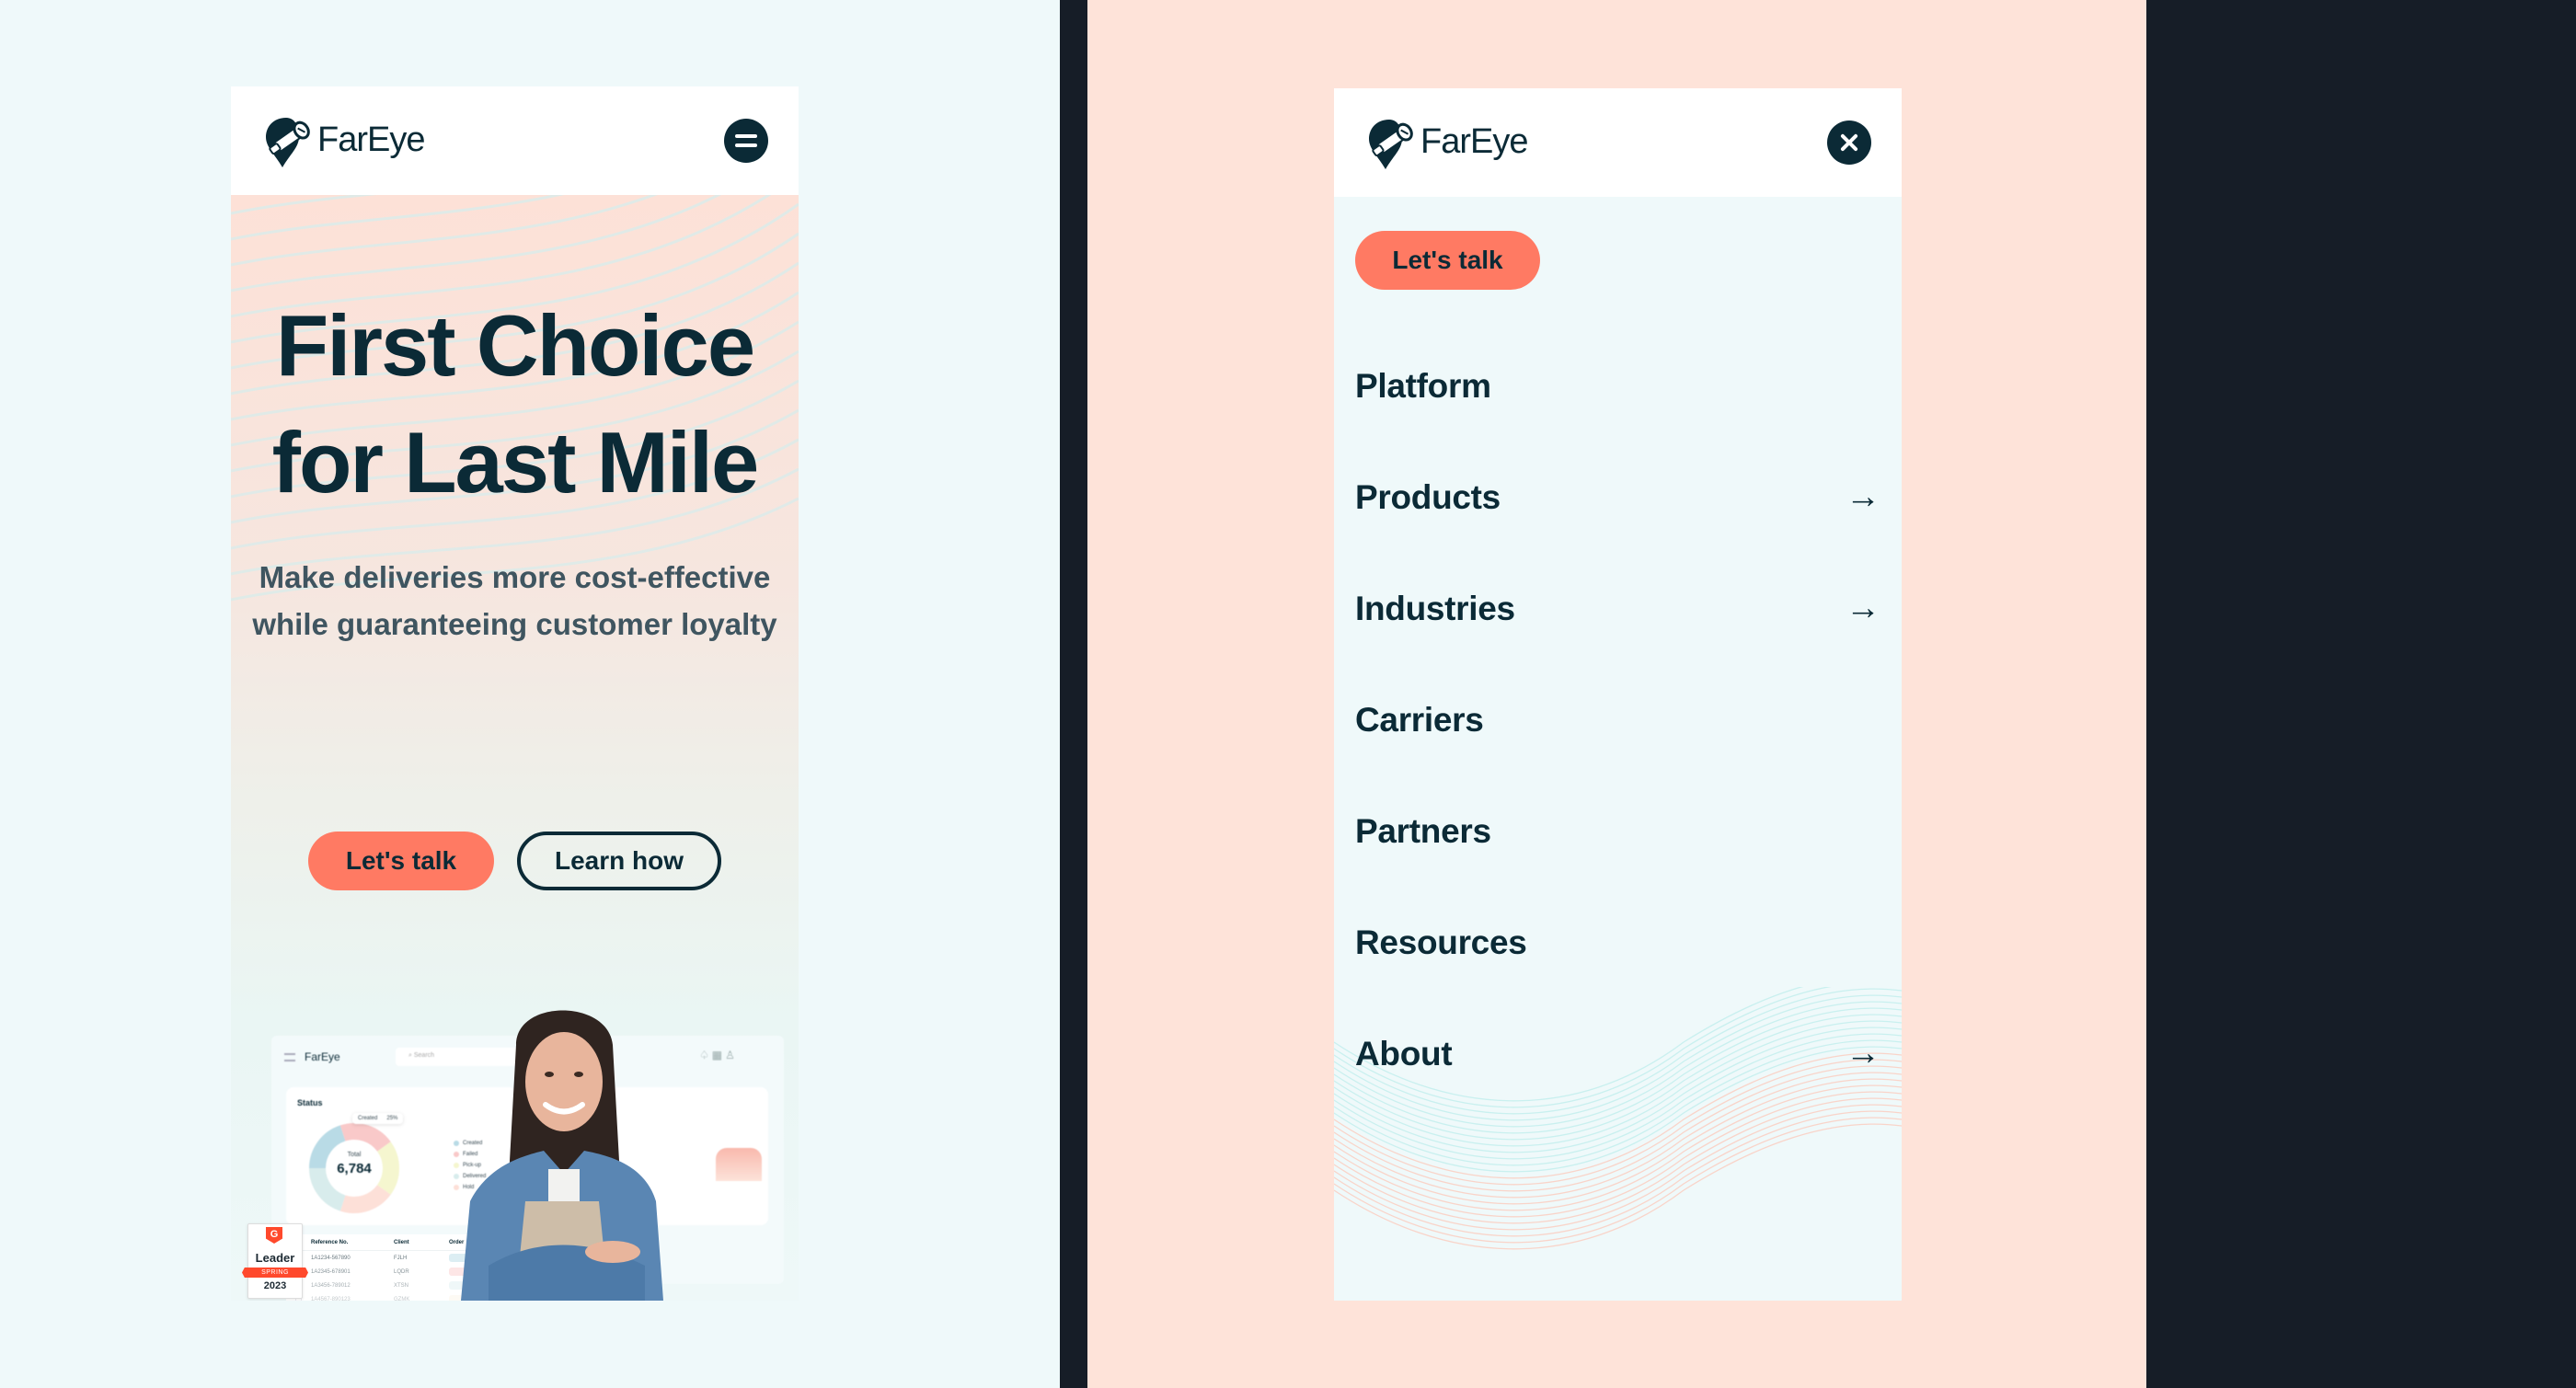 This screenshot has width=2576, height=1388. What do you see at coordinates (310, 1102) in the screenshot?
I see `status-card-title: Status` at bounding box center [310, 1102].